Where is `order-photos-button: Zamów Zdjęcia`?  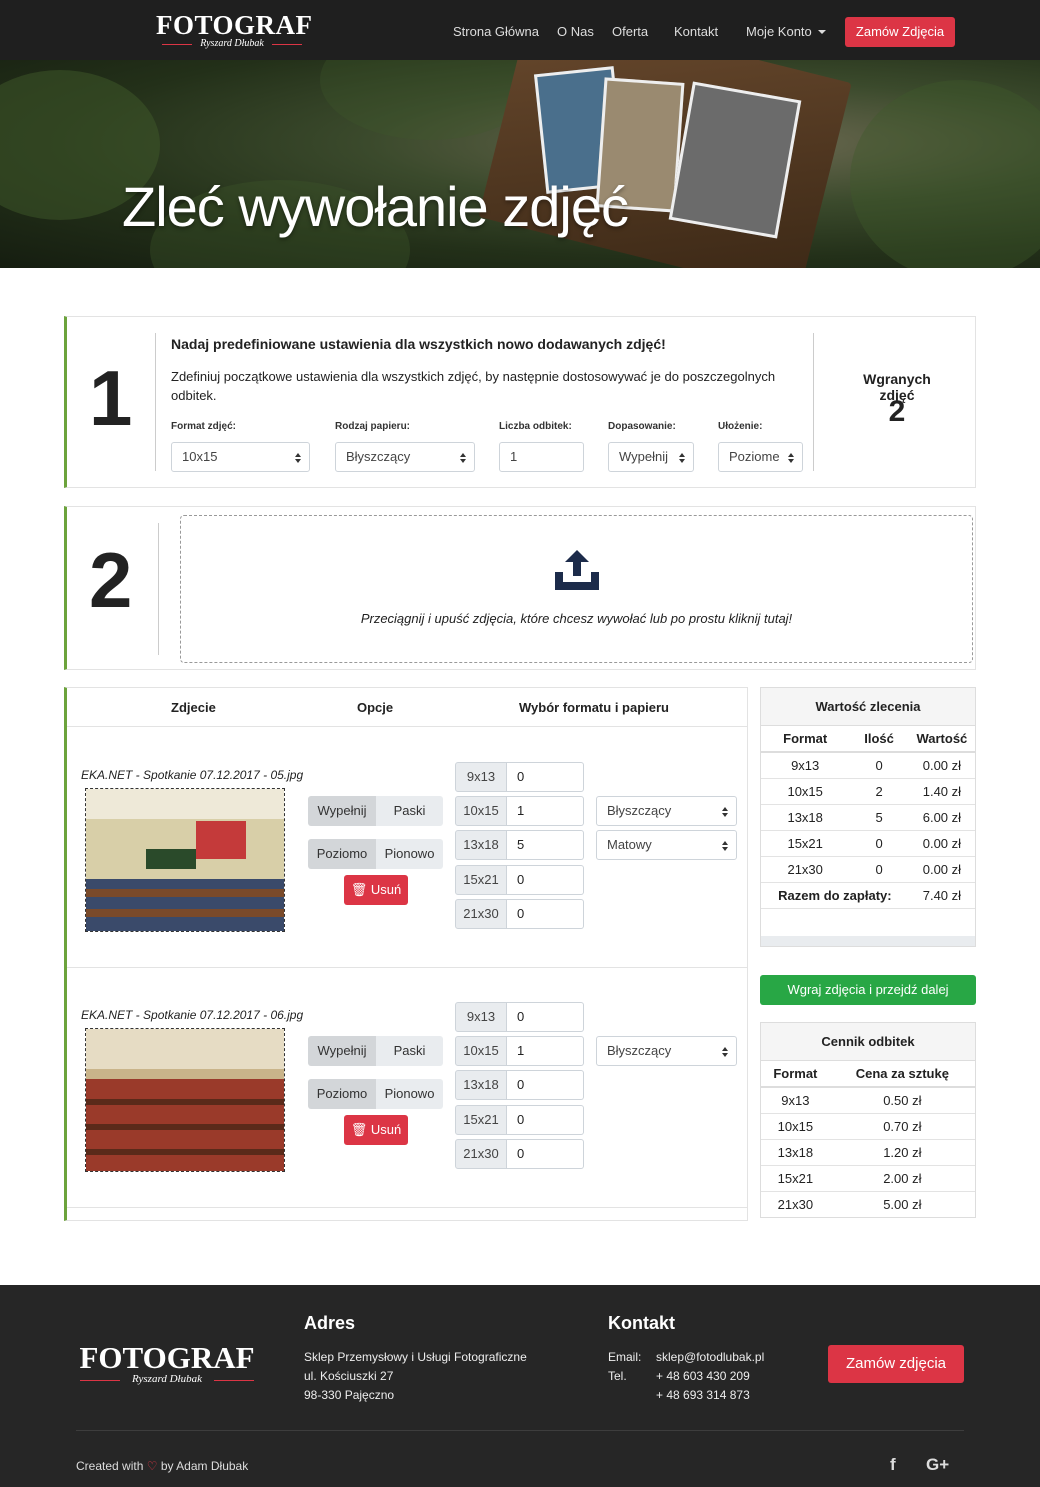
order-photos-button: Zamów Zdjęcia is located at coordinates (900, 32).